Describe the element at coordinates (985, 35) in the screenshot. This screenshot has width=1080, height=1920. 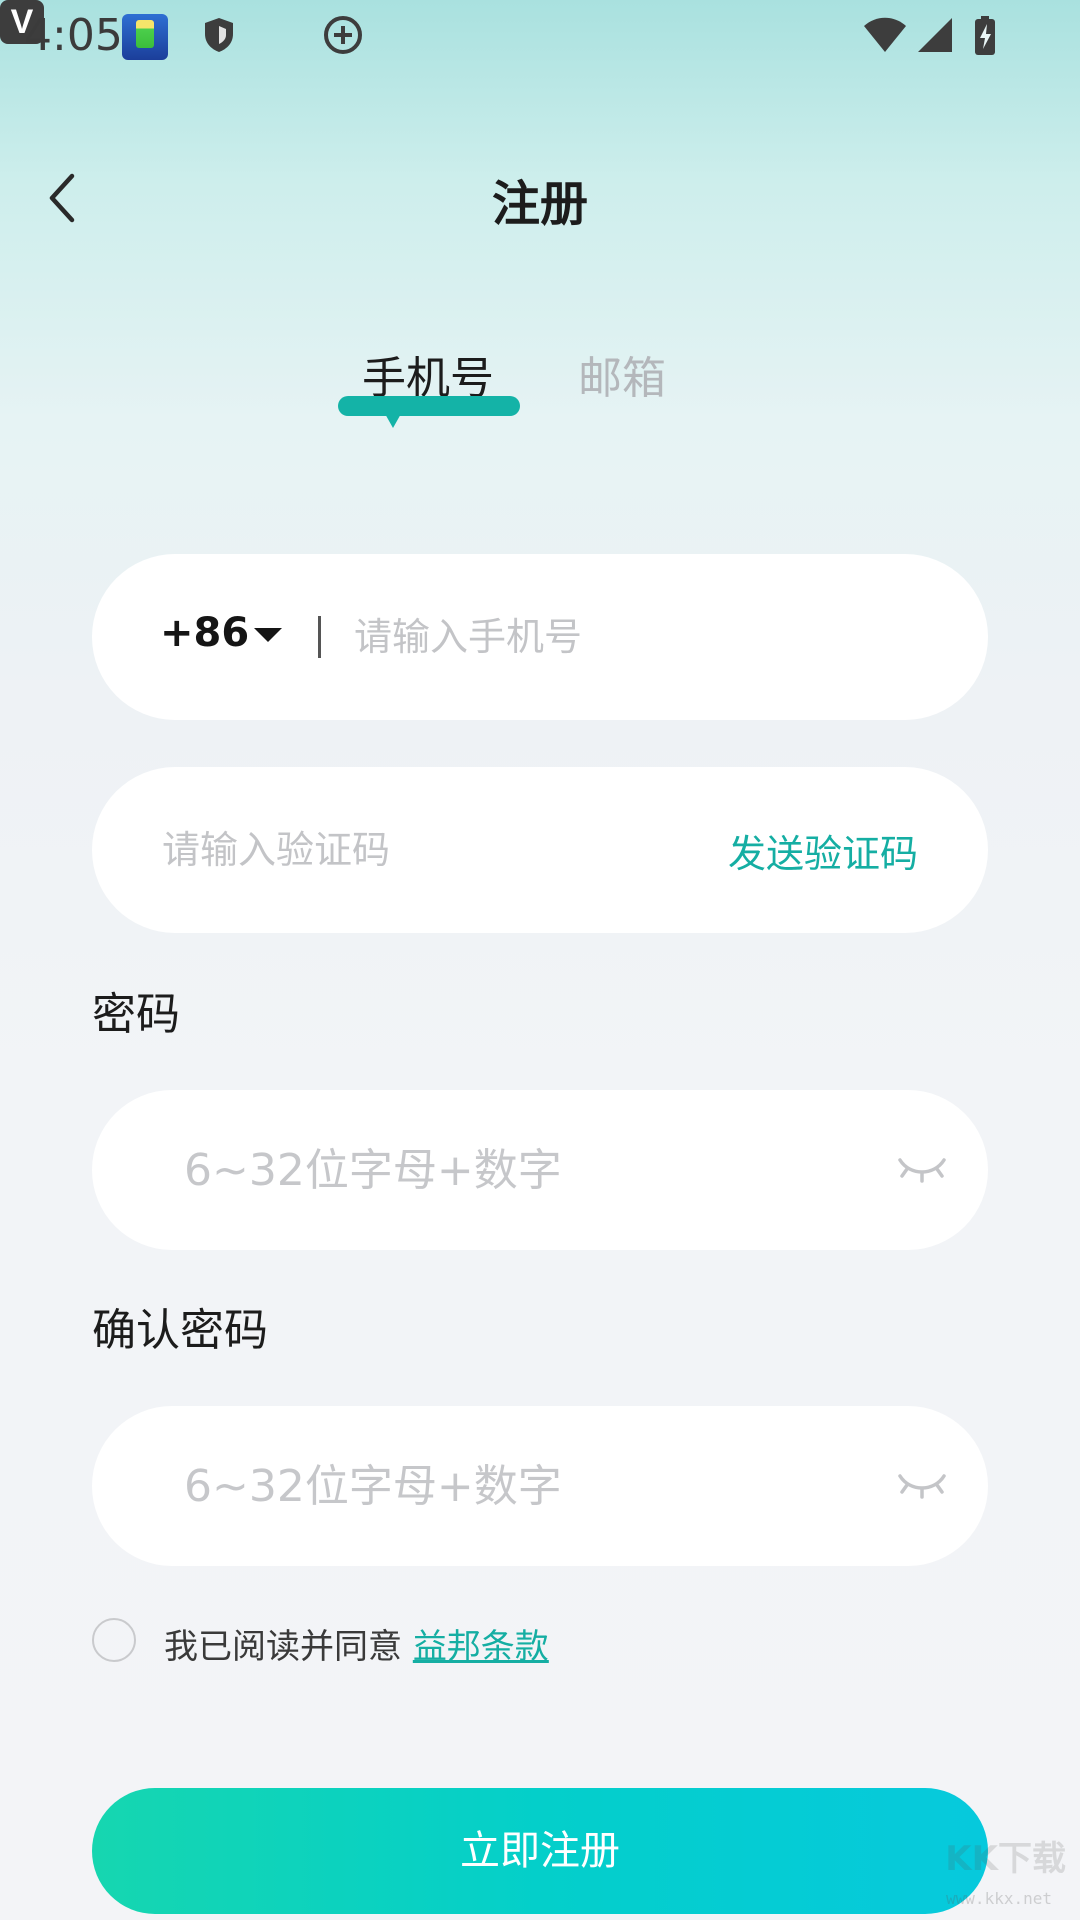
I see `battery-charging-icon` at that location.